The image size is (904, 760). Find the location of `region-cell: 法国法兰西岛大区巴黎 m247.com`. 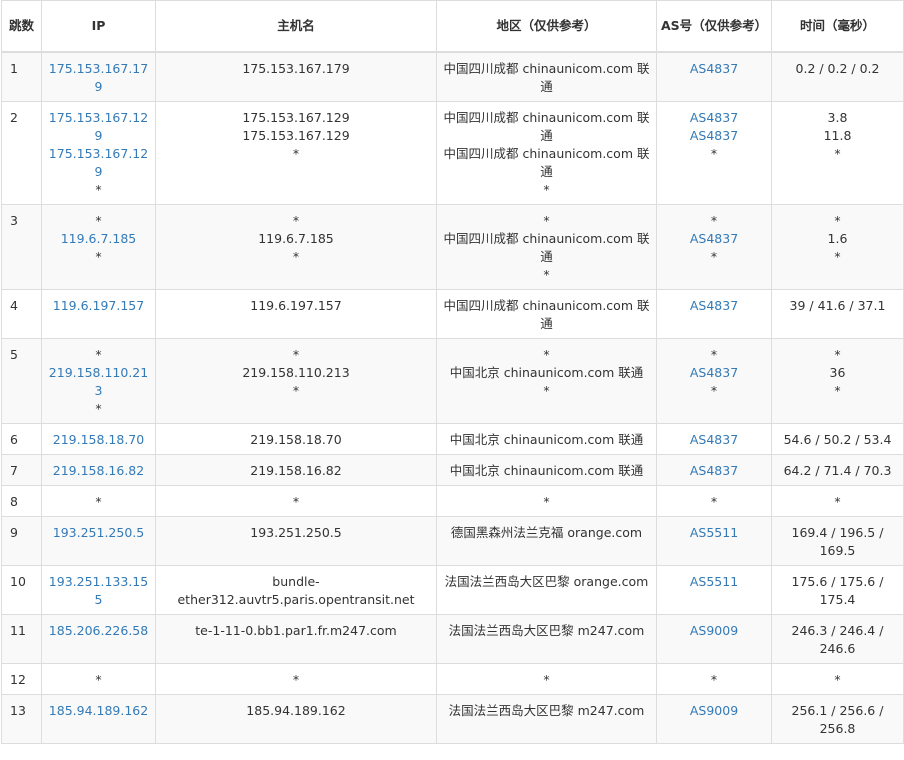

region-cell: 法国法兰西岛大区巴黎 m247.com is located at coordinates (546, 639).